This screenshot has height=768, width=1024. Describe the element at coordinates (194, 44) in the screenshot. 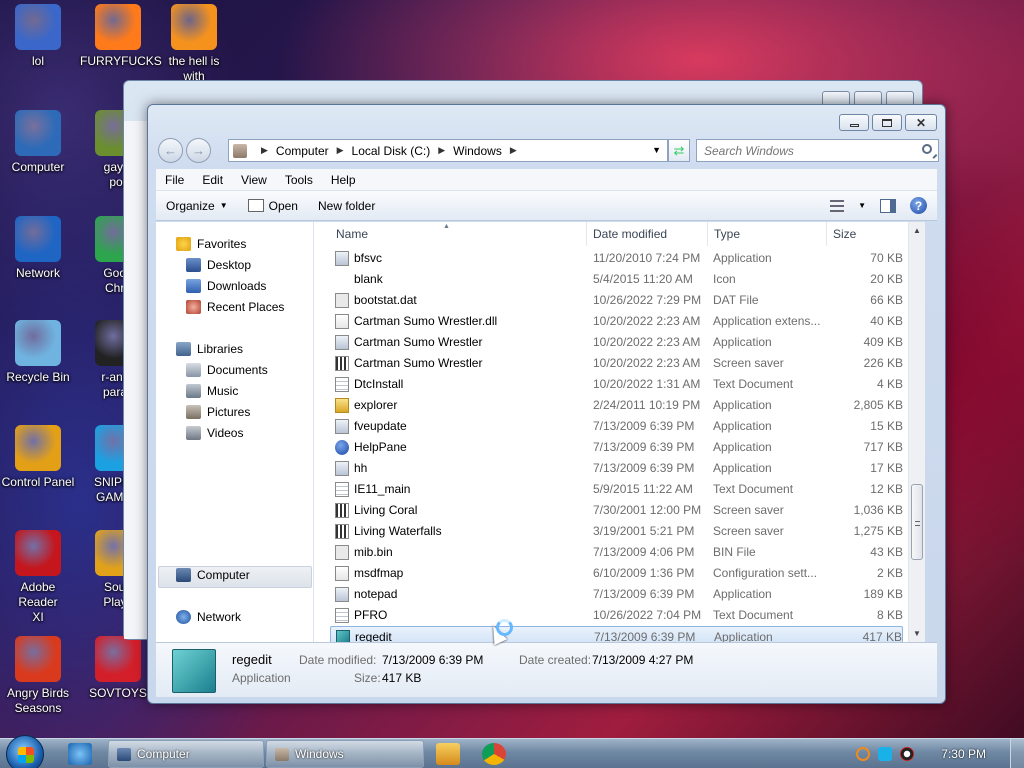

I see `desktop-icon-2: the hell is with` at that location.